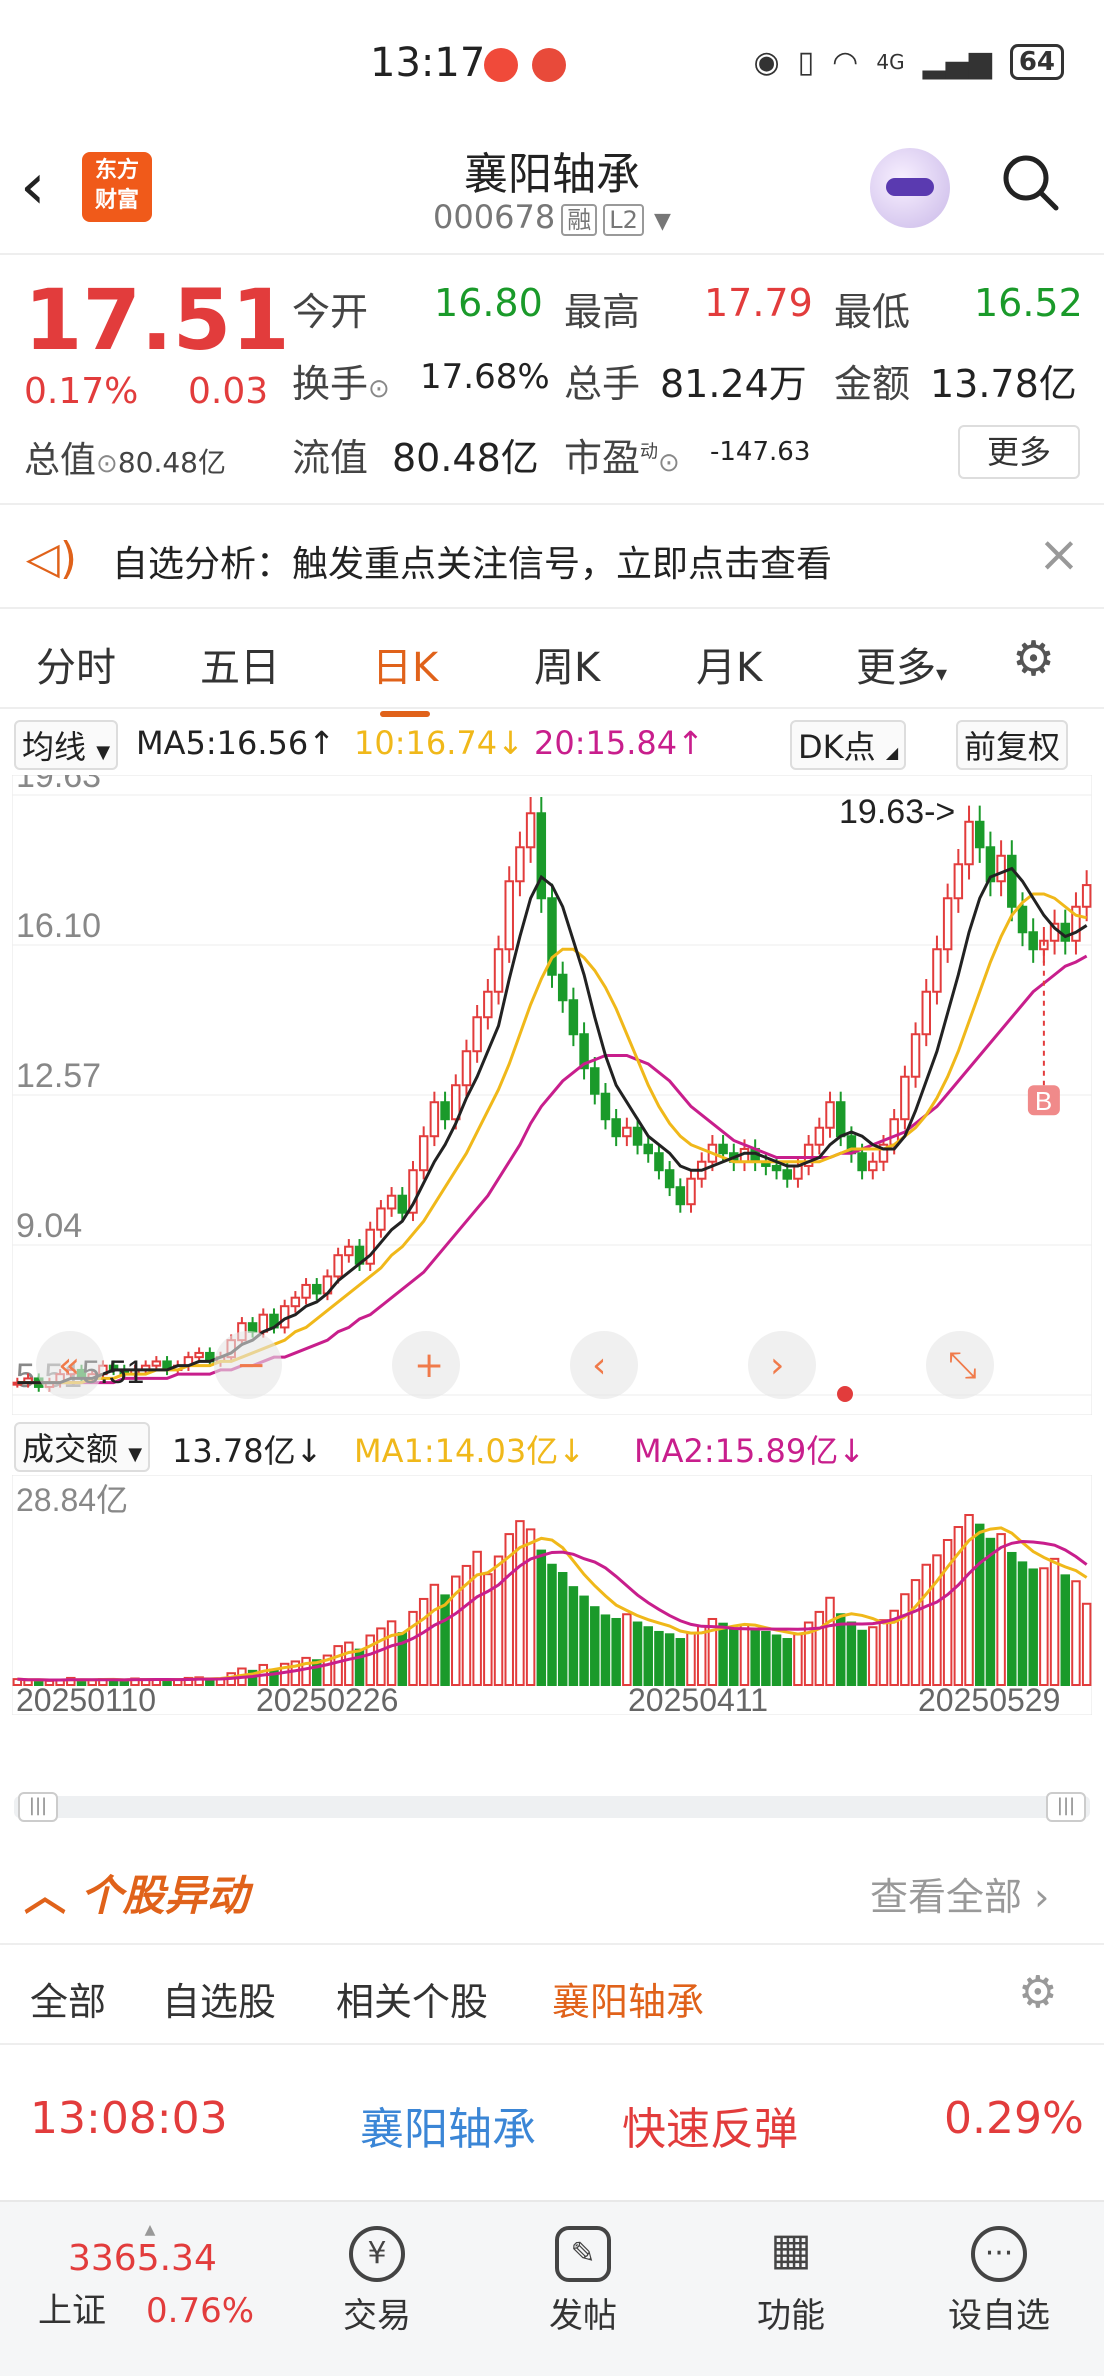  Describe the element at coordinates (604, 1365) in the screenshot. I see `chart-control-button: ‹` at that location.